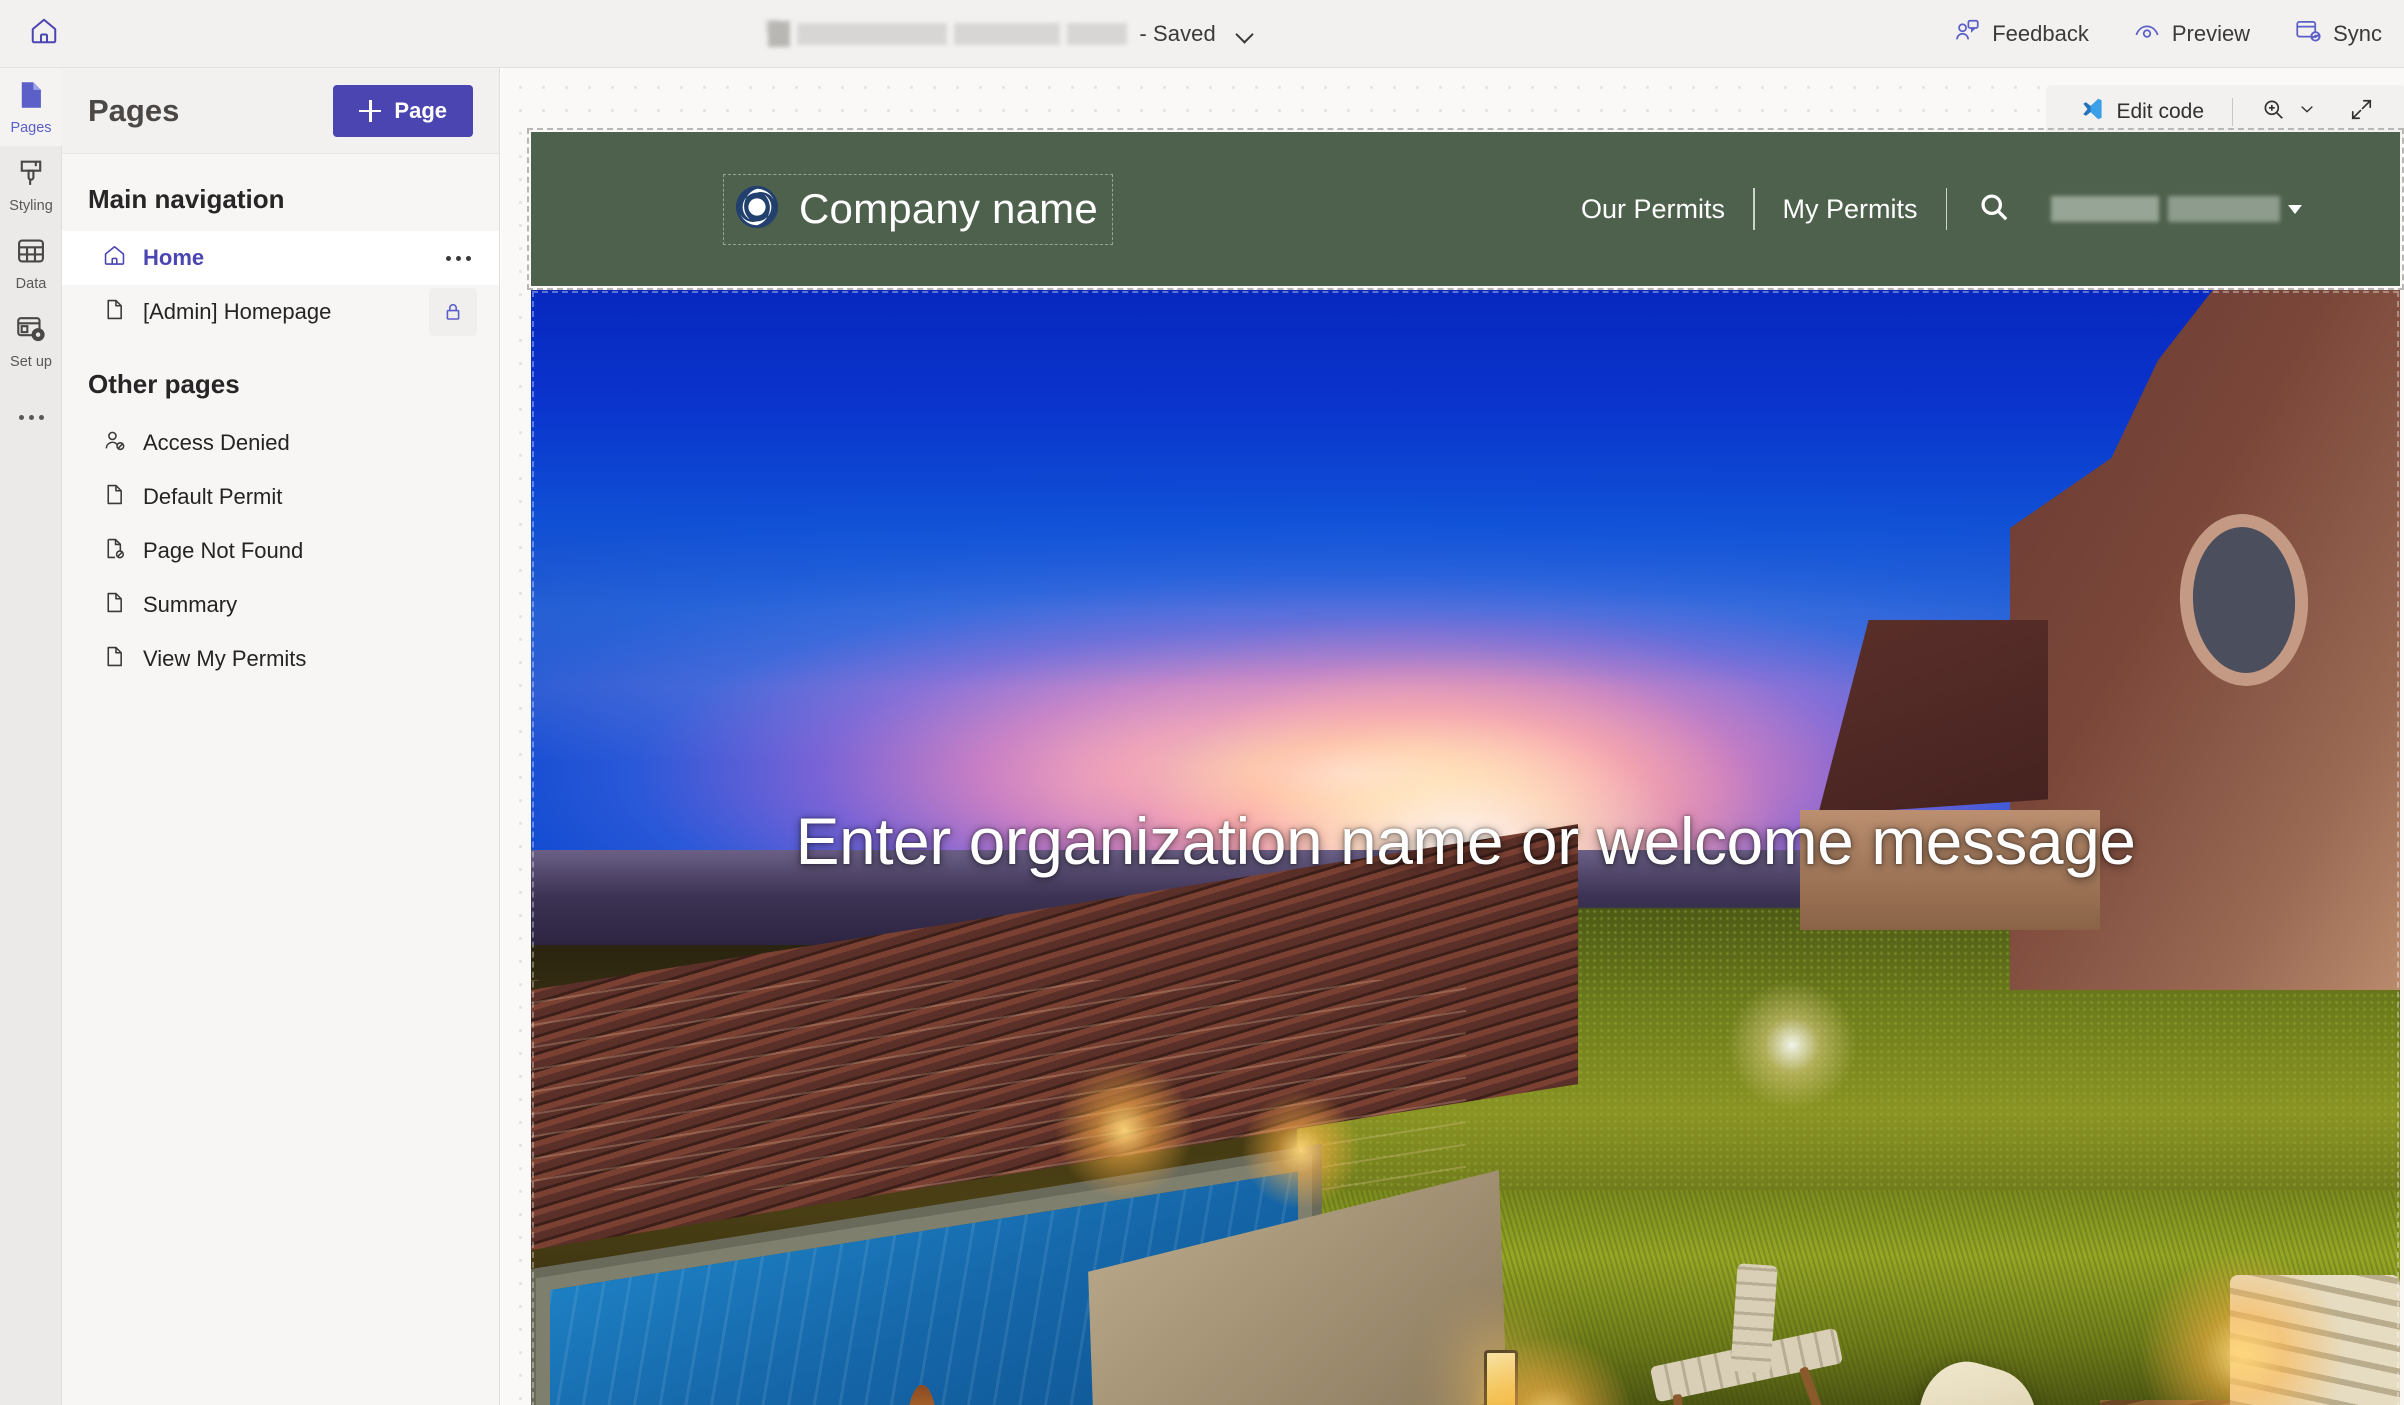 The width and height of the screenshot is (2404, 1405). I want to click on plus-icon, so click(370, 110).